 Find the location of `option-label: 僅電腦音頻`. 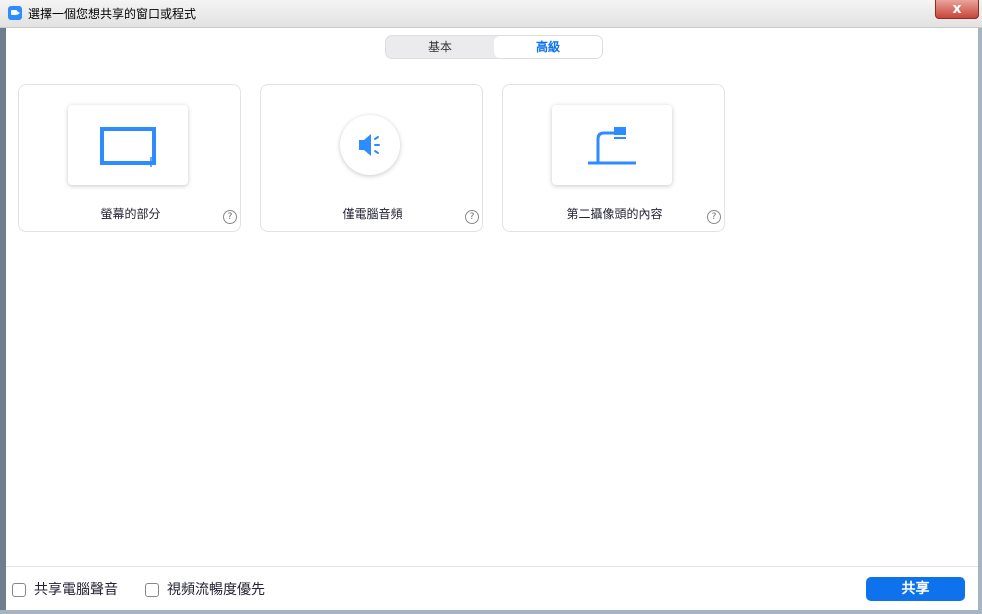

option-label: 僅電腦音頻 is located at coordinates (372, 214).